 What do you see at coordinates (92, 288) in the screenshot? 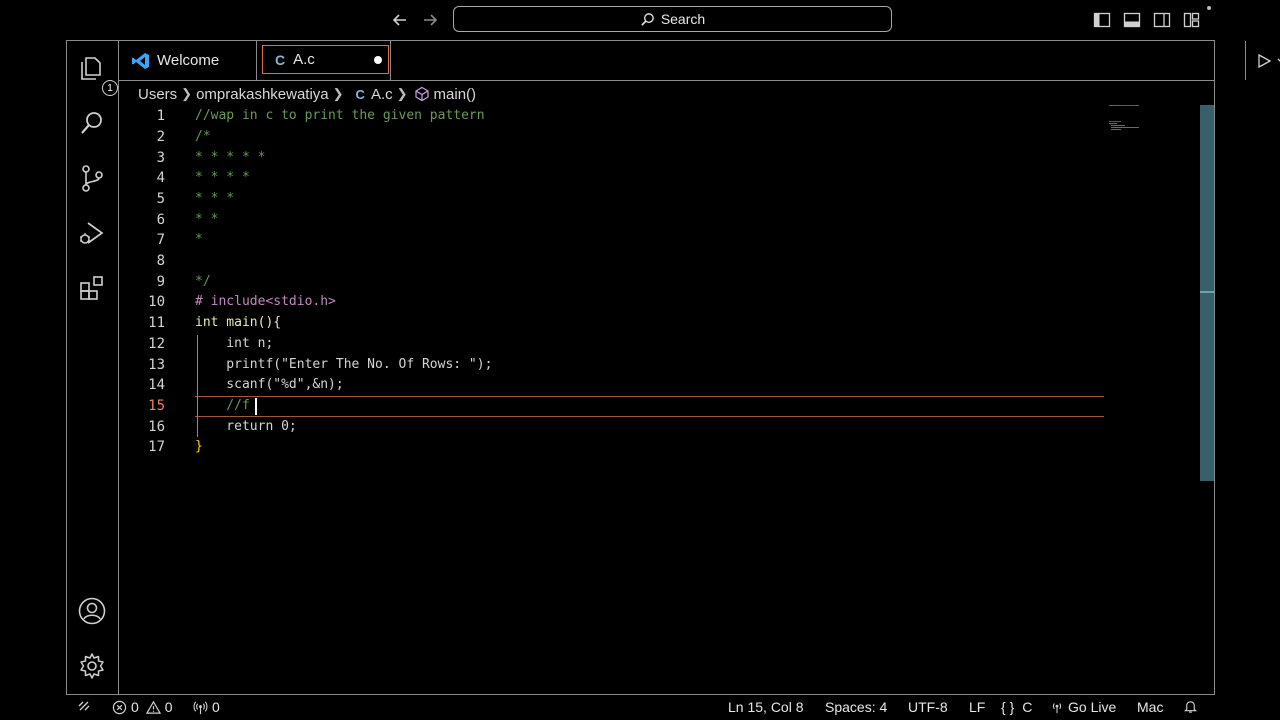
I see `extensions-icon` at bounding box center [92, 288].